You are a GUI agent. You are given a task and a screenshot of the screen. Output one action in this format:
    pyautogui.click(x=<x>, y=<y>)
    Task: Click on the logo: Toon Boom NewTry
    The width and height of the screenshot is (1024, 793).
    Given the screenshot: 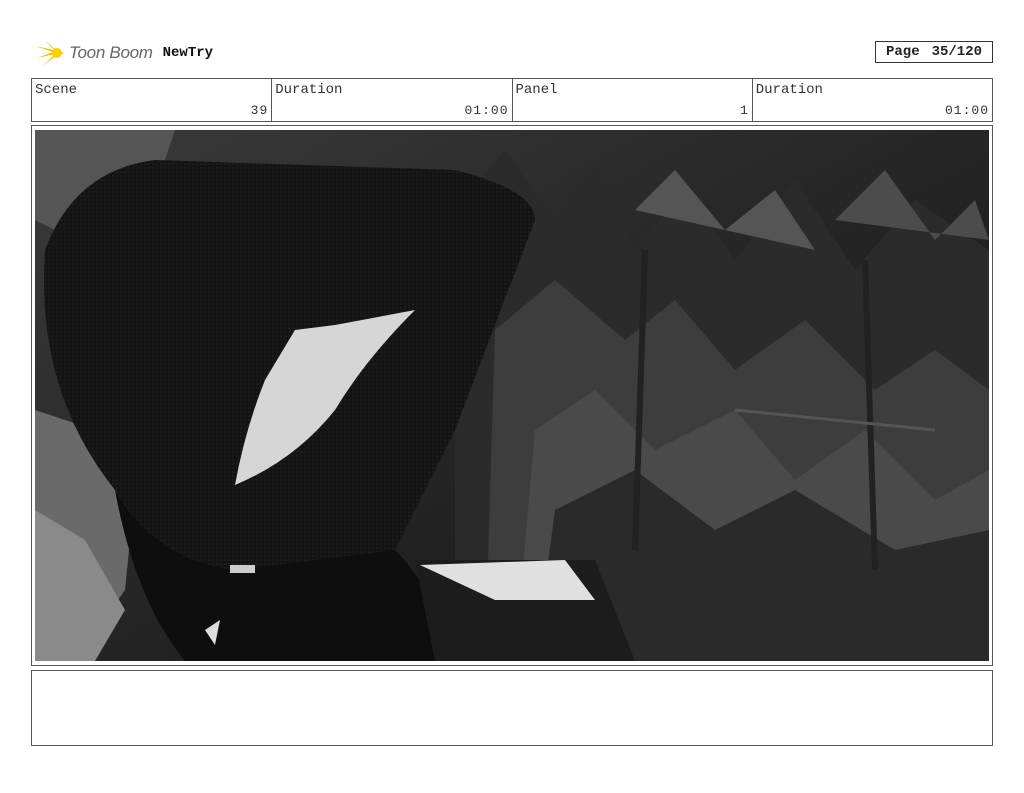 What is the action you would take?
    pyautogui.click(x=123, y=53)
    